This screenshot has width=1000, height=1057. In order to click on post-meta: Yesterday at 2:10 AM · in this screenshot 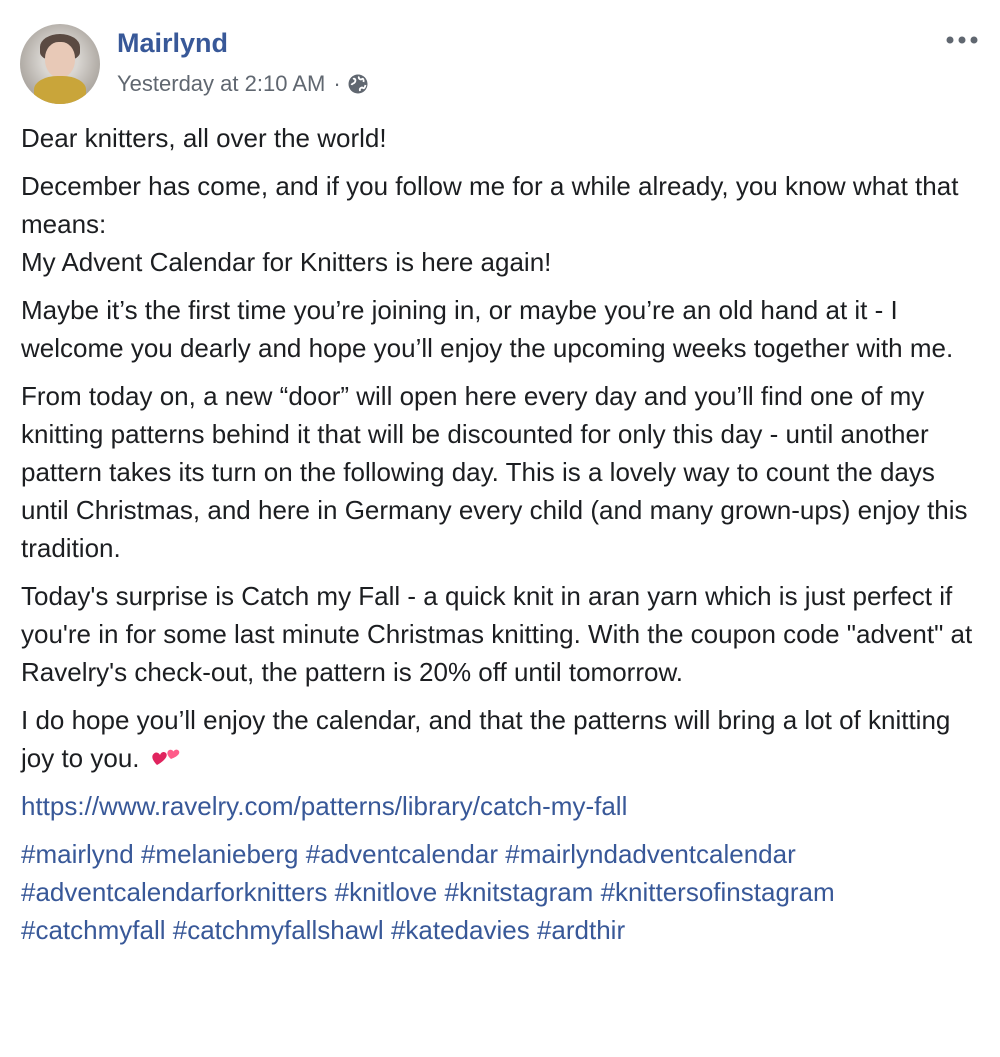, I will do `click(243, 84)`.